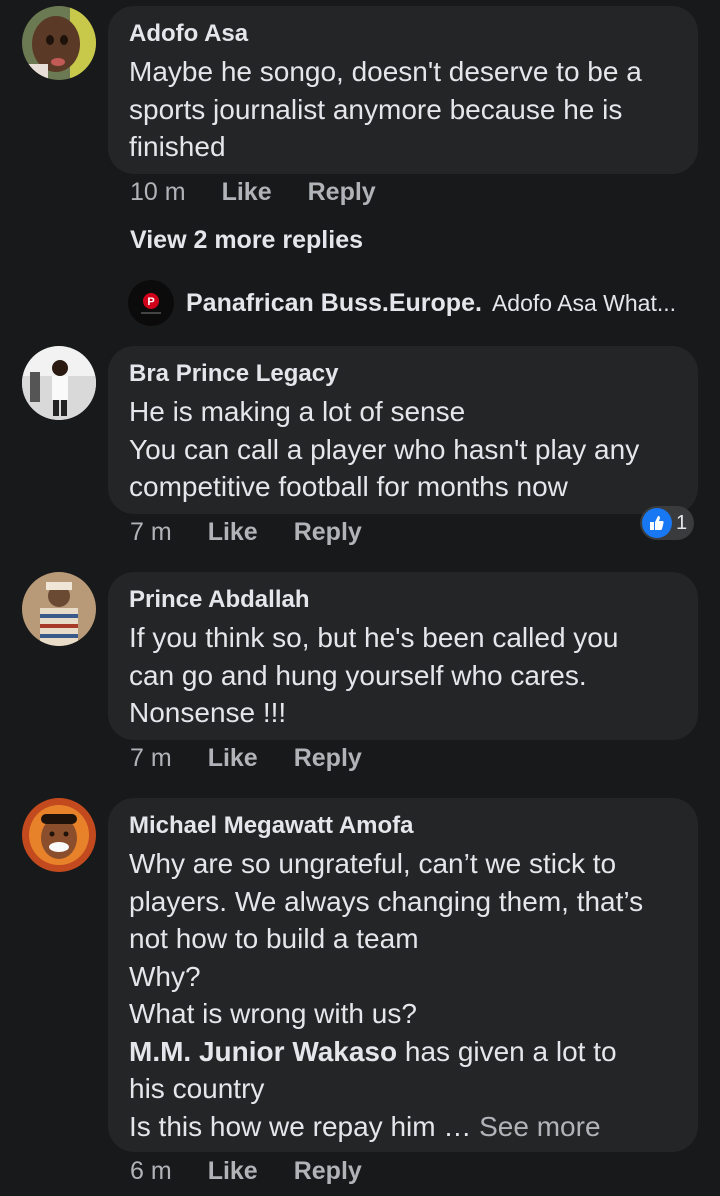 Image resolution: width=720 pixels, height=1196 pixels. Describe the element at coordinates (59, 609) in the screenshot. I see `avatar-prince-abdallah` at that location.